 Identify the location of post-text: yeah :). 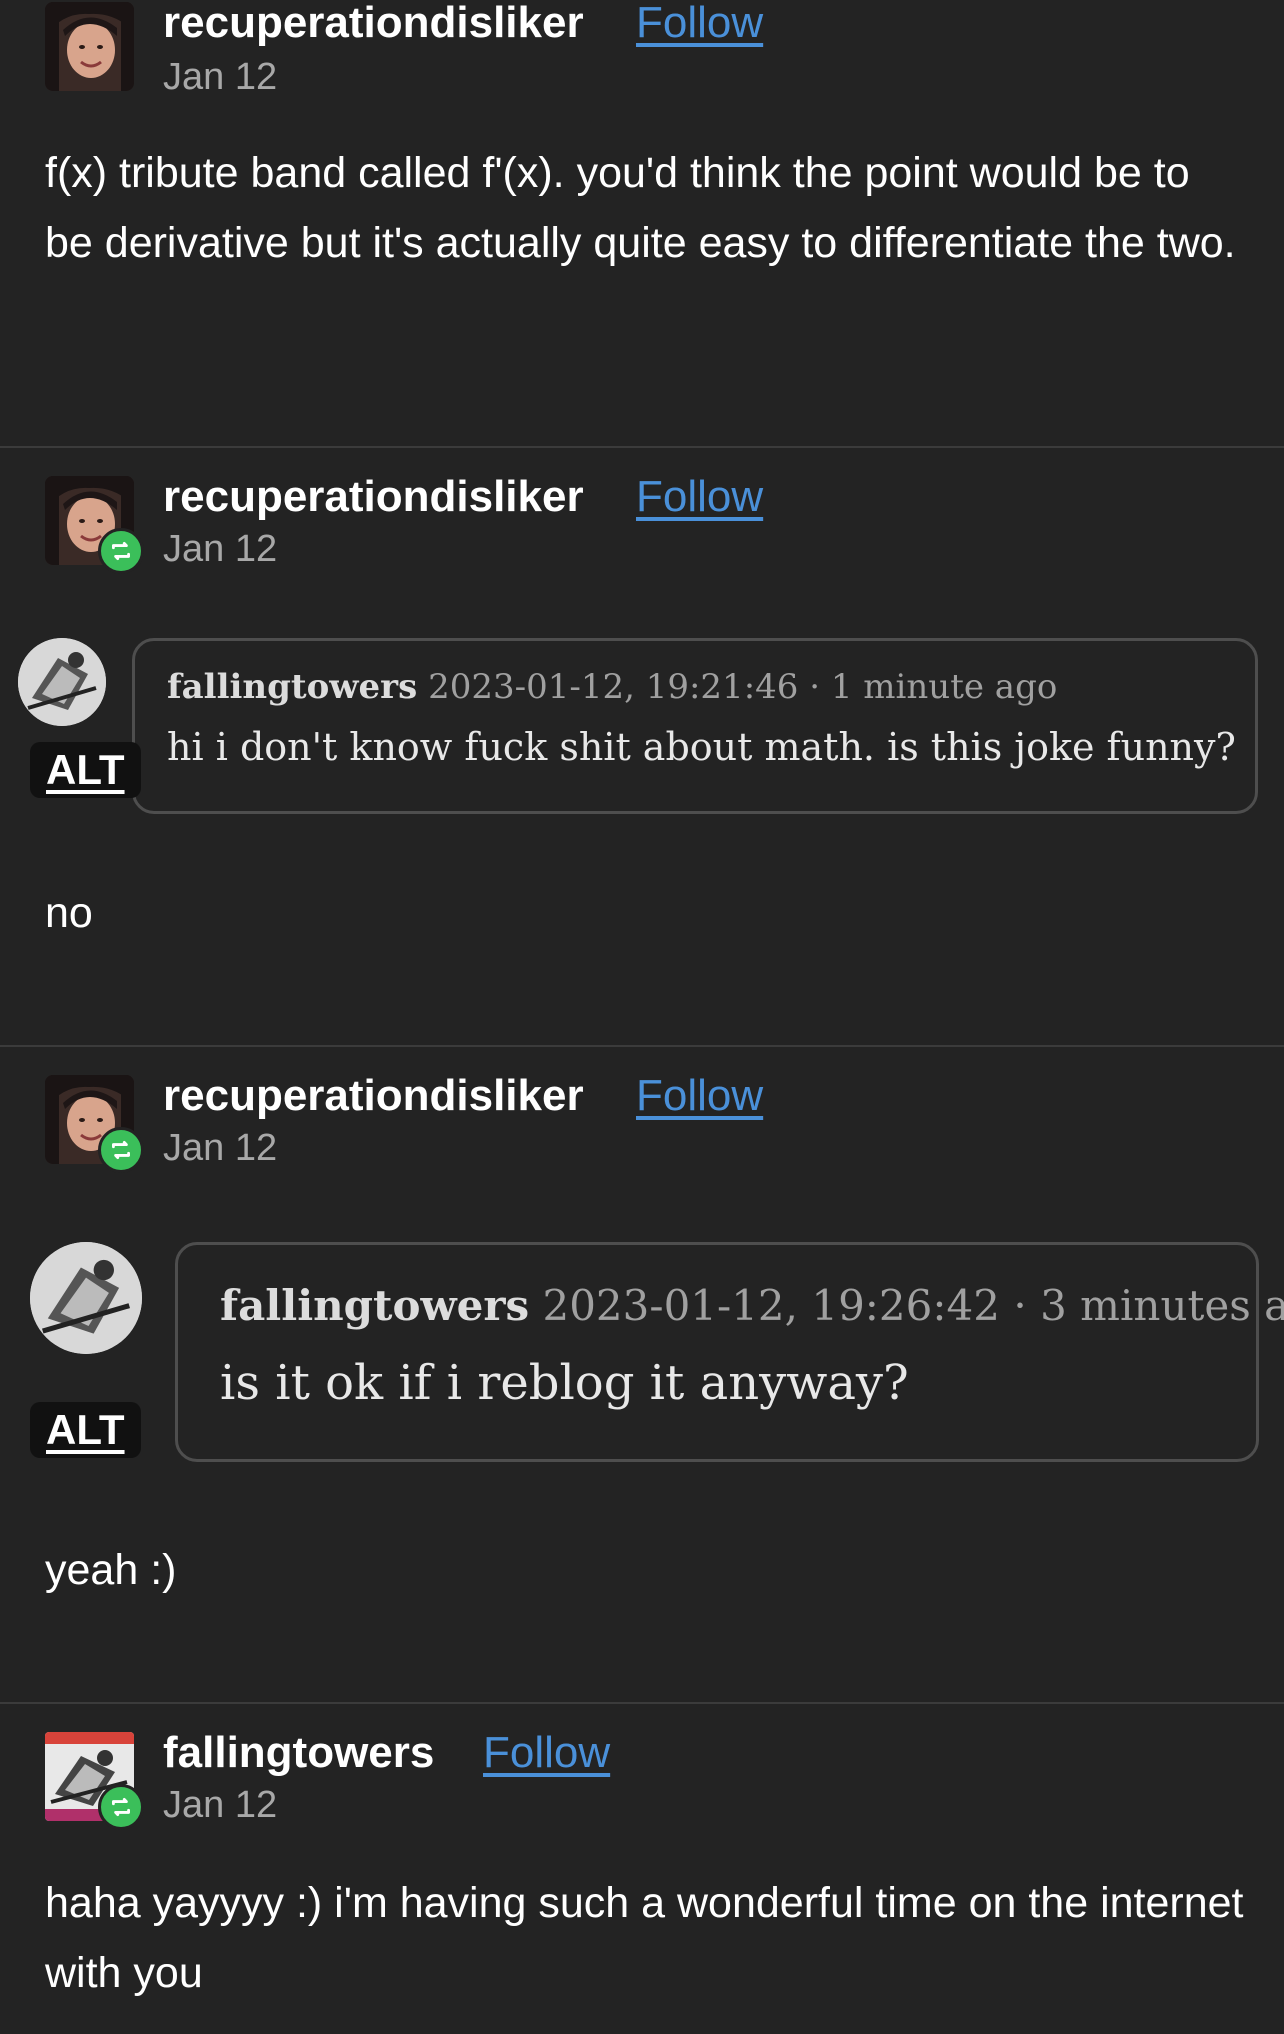
(111, 1570).